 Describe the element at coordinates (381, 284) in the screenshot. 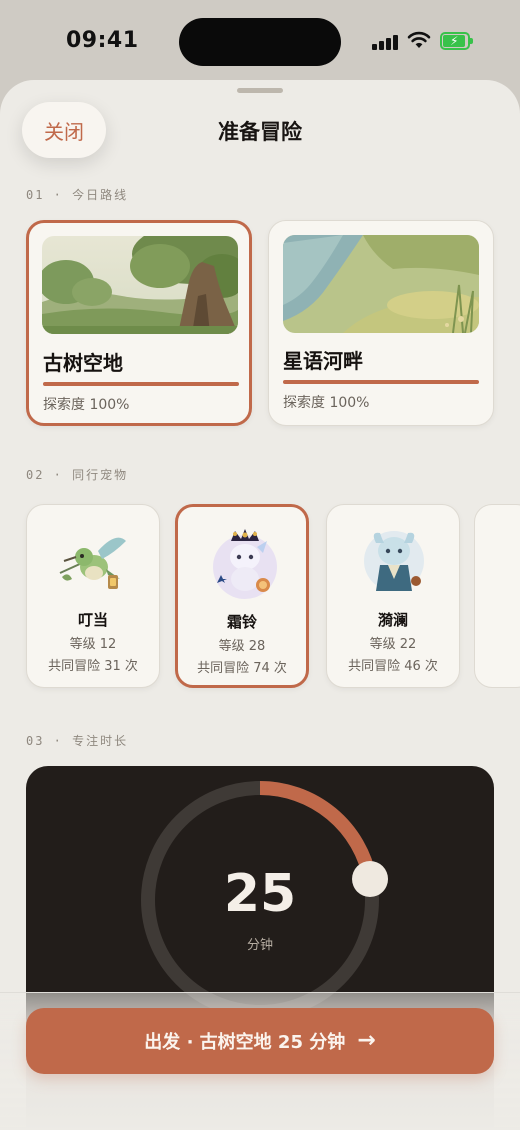

I see `route-image-star-river` at that location.